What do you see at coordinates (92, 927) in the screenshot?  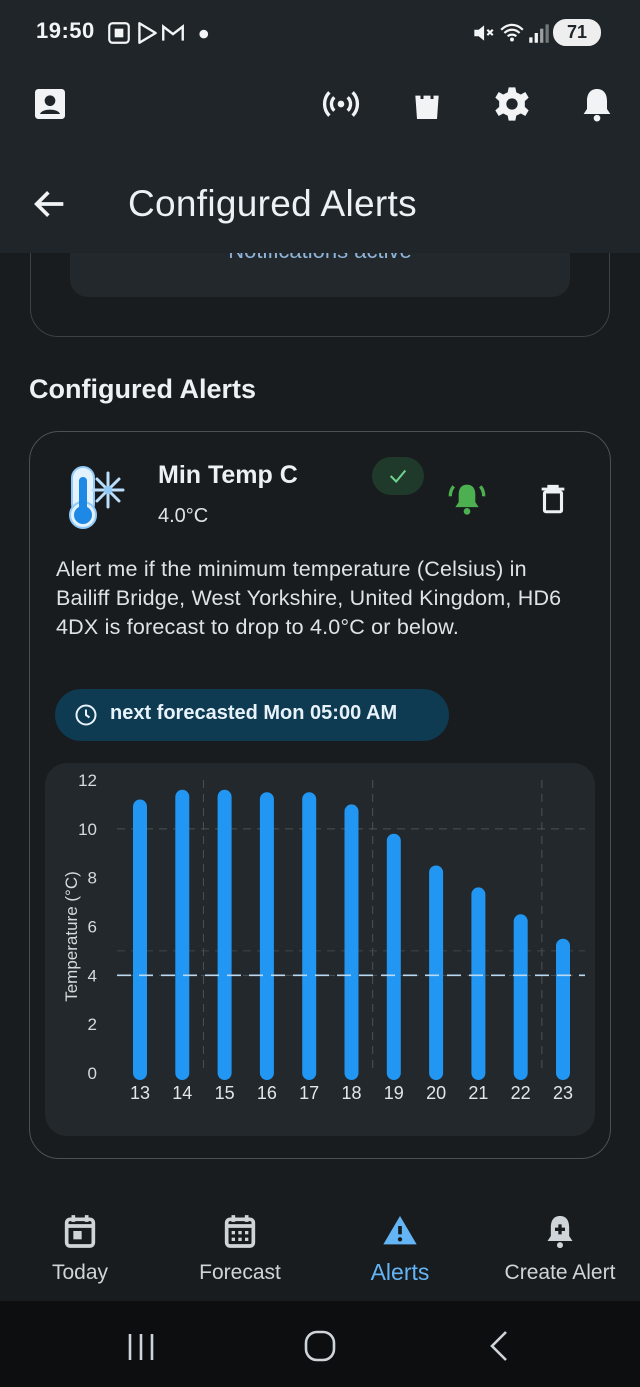 I see `y-tick-label: 6` at bounding box center [92, 927].